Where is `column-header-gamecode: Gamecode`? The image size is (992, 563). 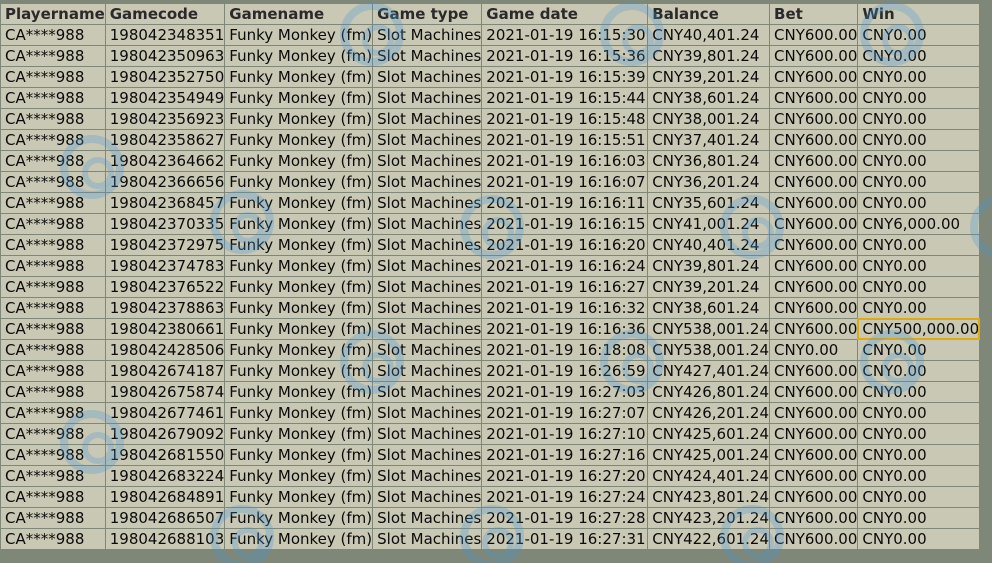
column-header-gamecode: Gamecode is located at coordinates (165, 14).